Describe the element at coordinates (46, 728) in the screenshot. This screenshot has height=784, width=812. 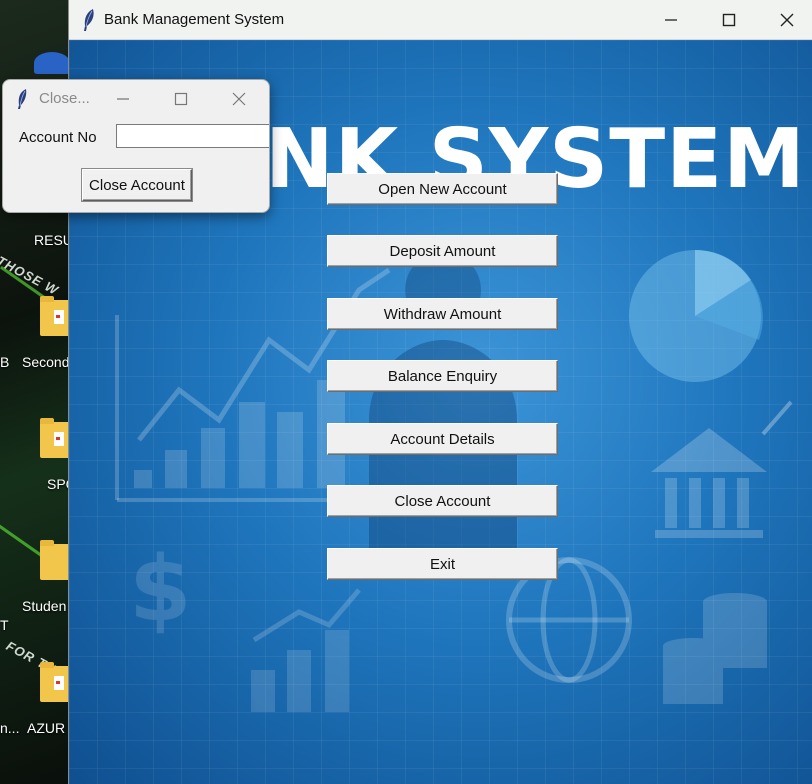
I see `desktop-icon-label: AZUR` at that location.